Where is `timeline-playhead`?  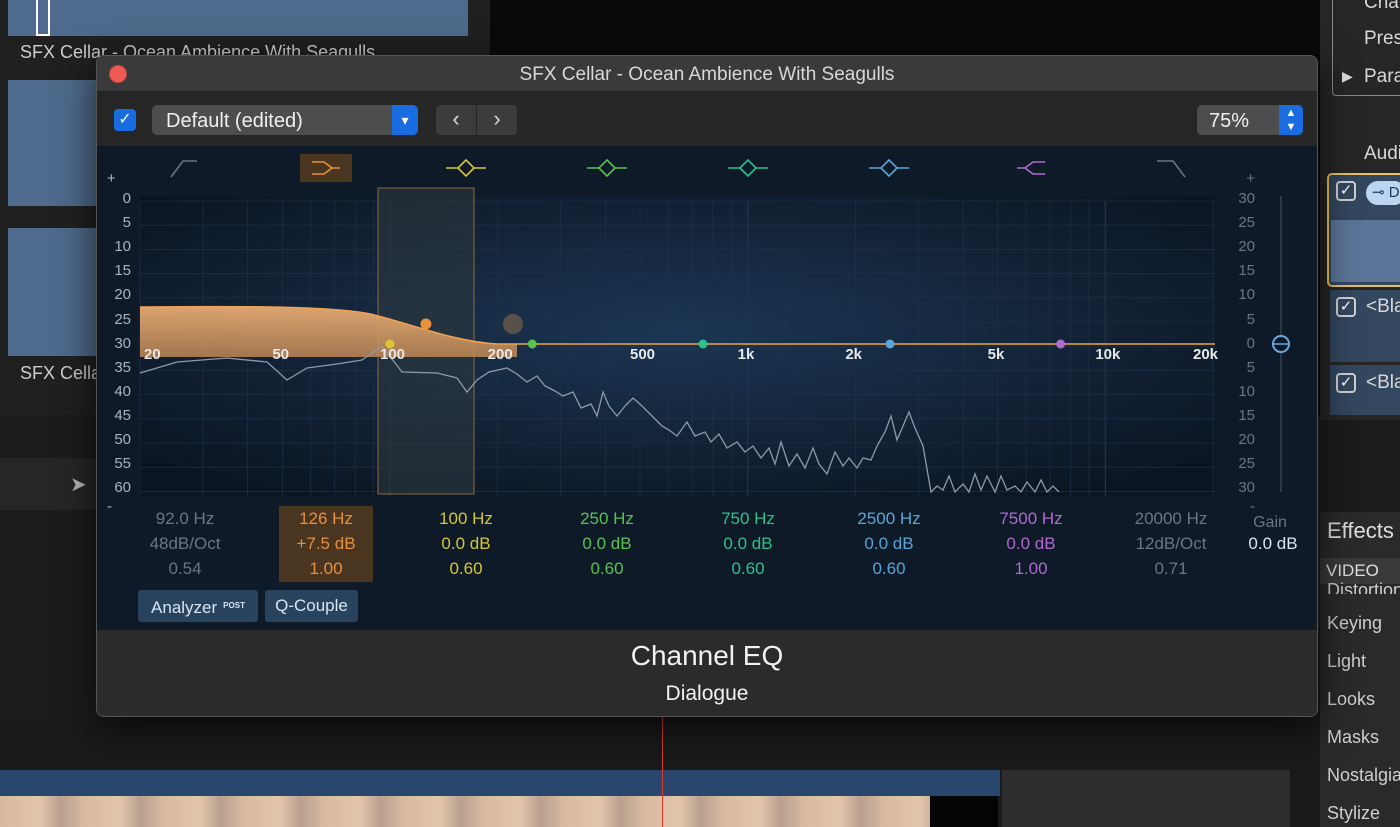
timeline-playhead is located at coordinates (662, 772).